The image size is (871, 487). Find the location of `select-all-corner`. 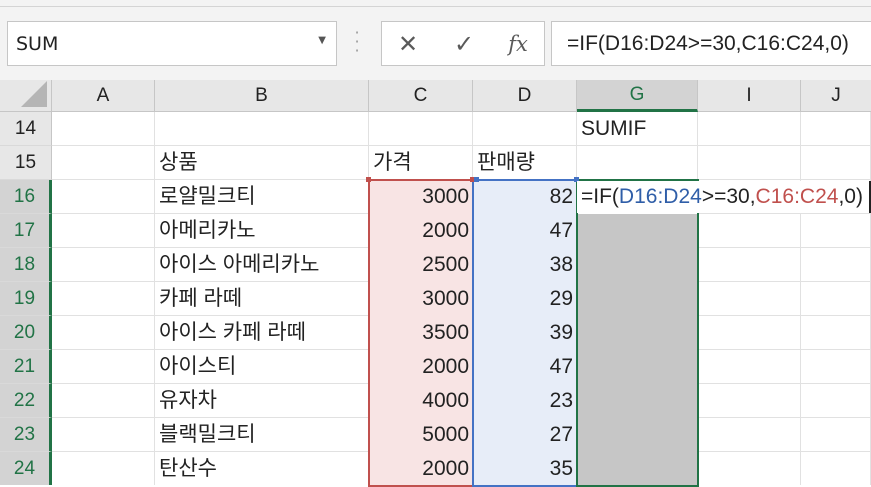

select-all-corner is located at coordinates (26, 96).